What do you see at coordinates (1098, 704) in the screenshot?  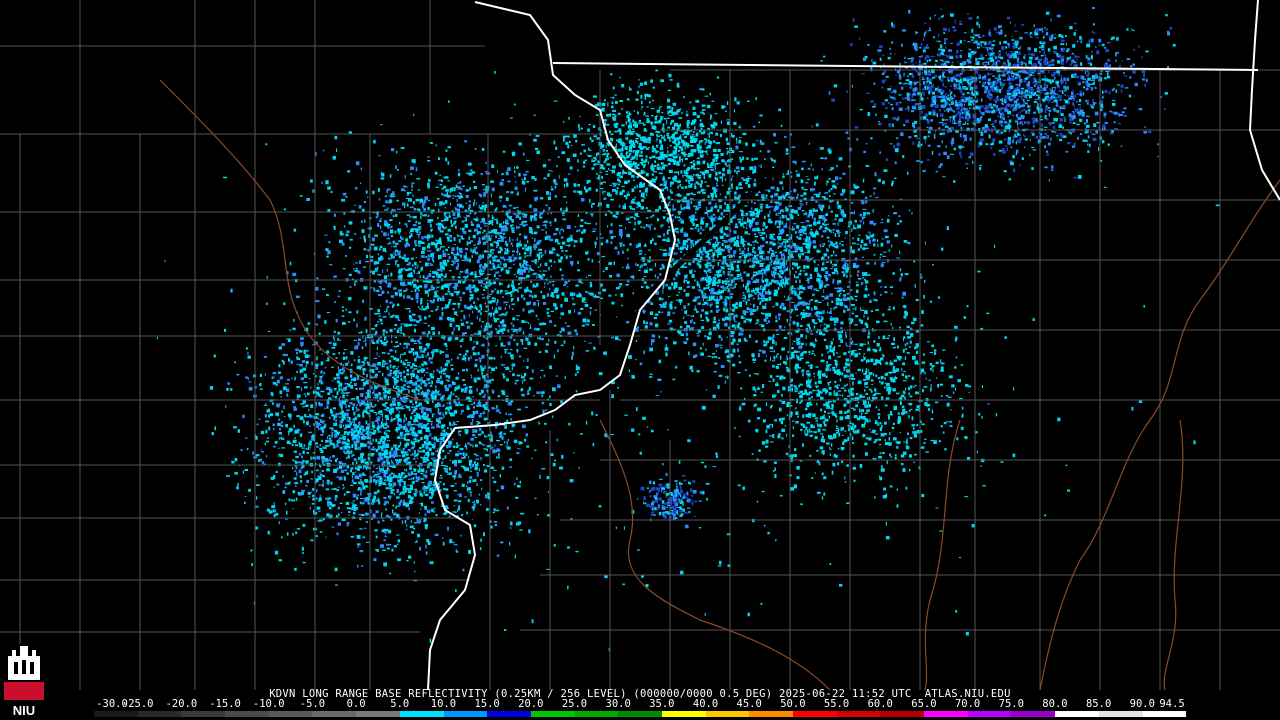 I see `scale-label: 85.0` at bounding box center [1098, 704].